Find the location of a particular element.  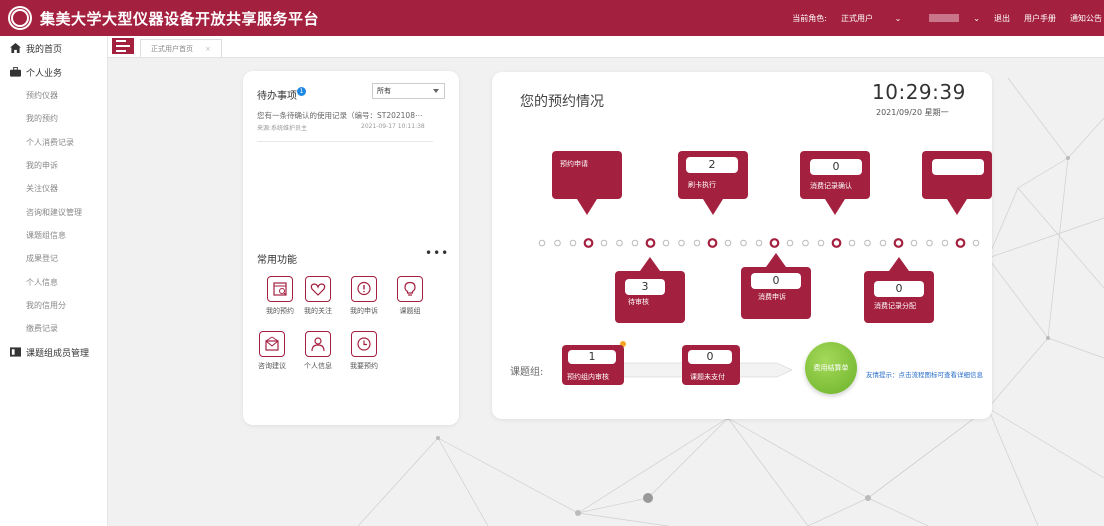

heart-icon is located at coordinates (318, 289).